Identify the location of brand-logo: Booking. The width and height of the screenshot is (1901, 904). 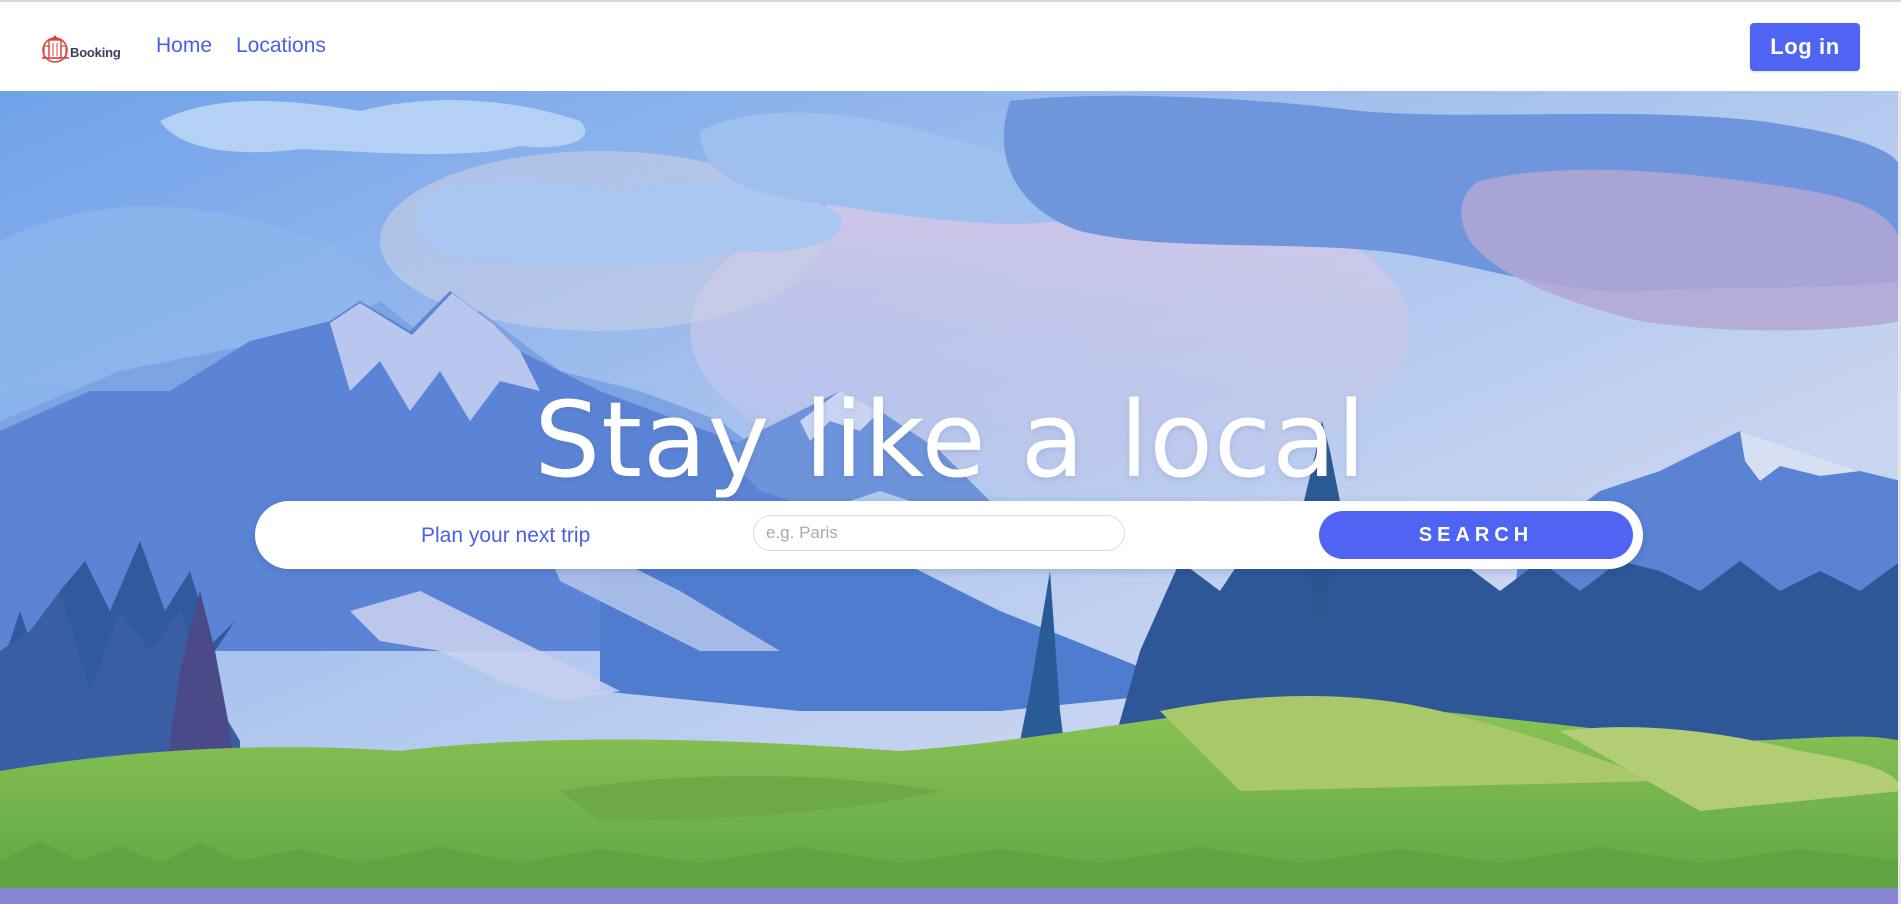
(83, 48).